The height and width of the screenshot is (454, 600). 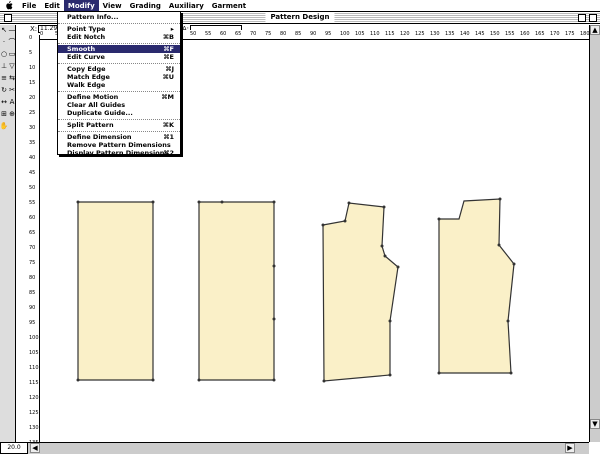 I want to click on menu-garment: Garment, so click(x=229, y=6).